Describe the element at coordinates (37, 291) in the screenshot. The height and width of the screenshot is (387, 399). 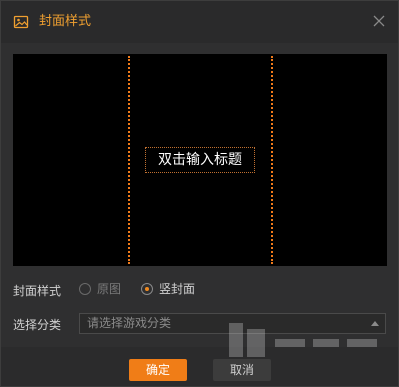
I see `cover-style-label: 封面样式` at that location.